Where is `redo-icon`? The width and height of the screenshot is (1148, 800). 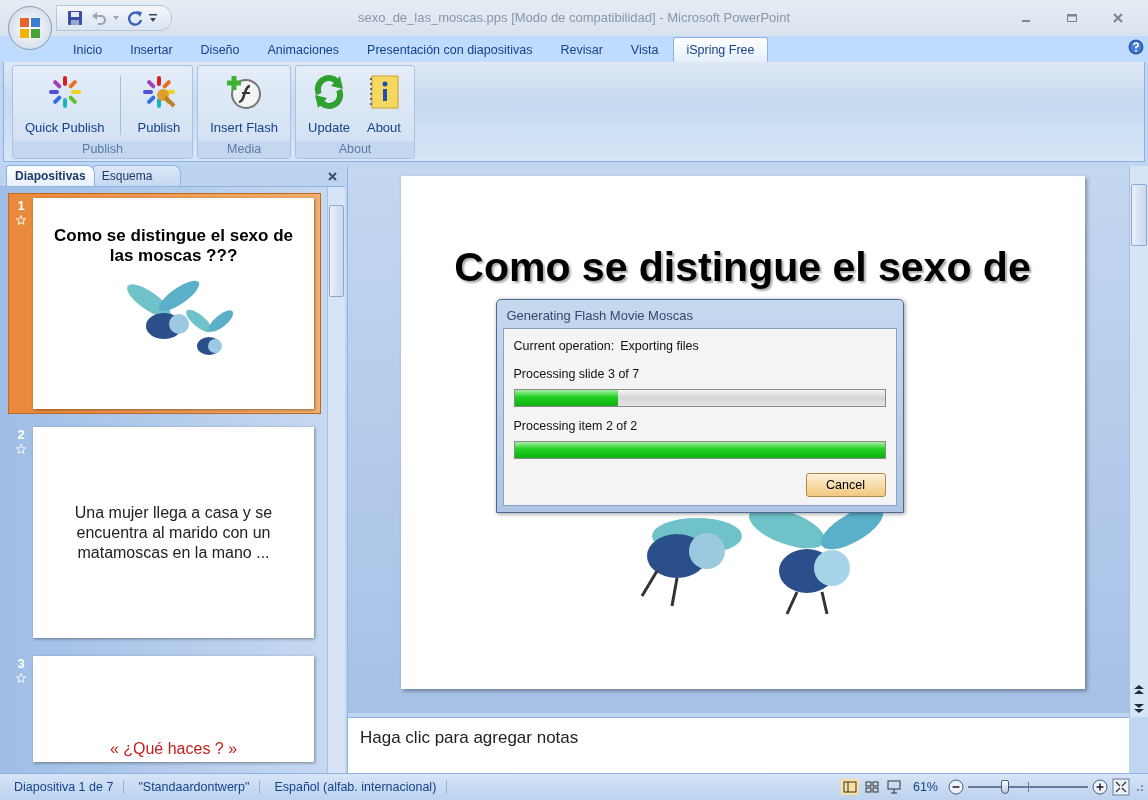 redo-icon is located at coordinates (135, 18).